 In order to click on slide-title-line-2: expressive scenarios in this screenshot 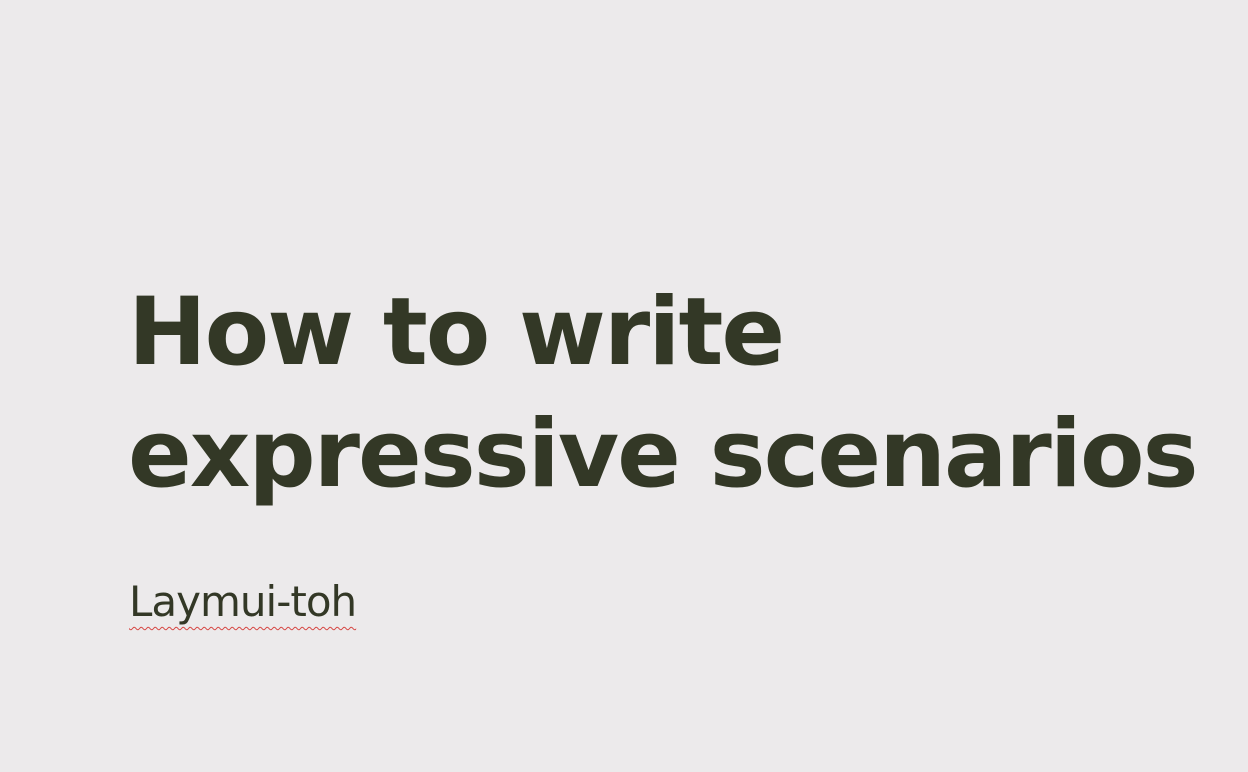, I will do `click(663, 454)`.